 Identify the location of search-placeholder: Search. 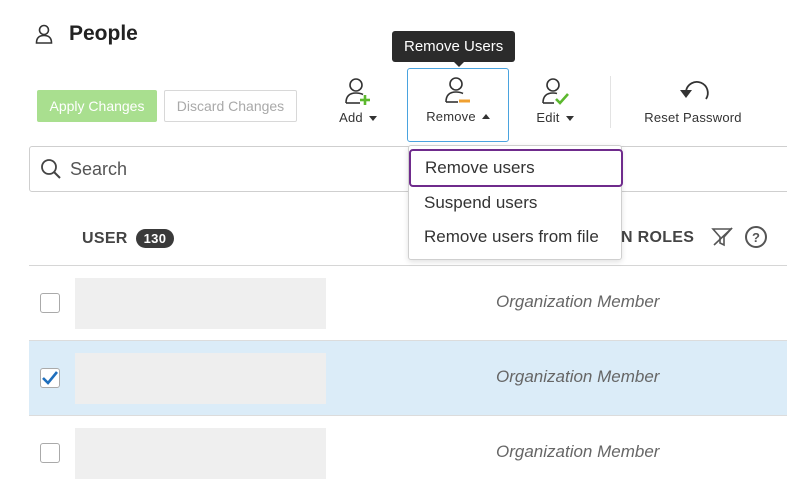
(99, 168).